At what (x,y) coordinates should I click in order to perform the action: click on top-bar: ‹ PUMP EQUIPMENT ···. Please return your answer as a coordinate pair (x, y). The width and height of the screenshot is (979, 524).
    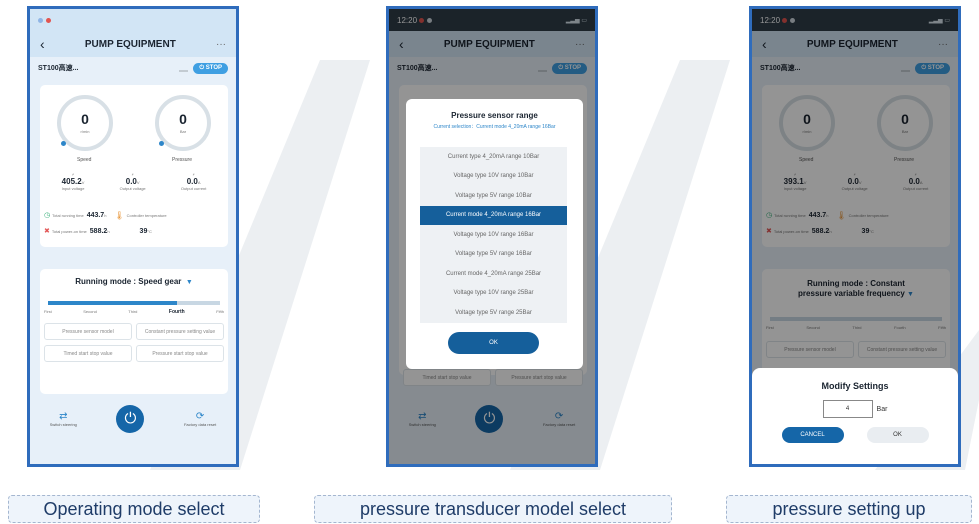
    Looking at the image, I should click on (133, 44).